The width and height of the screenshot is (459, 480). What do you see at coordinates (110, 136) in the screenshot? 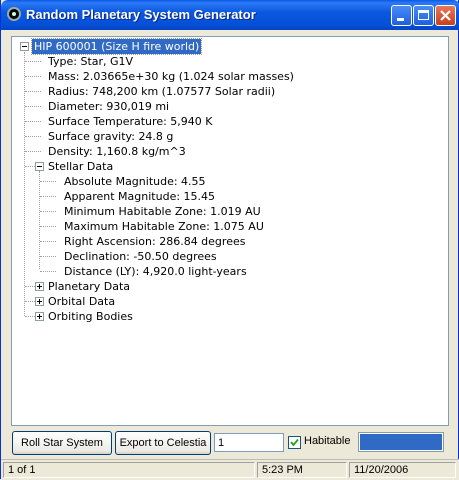
I see `tree-item-surface-gravity: Surface gravity: 24.8 g` at bounding box center [110, 136].